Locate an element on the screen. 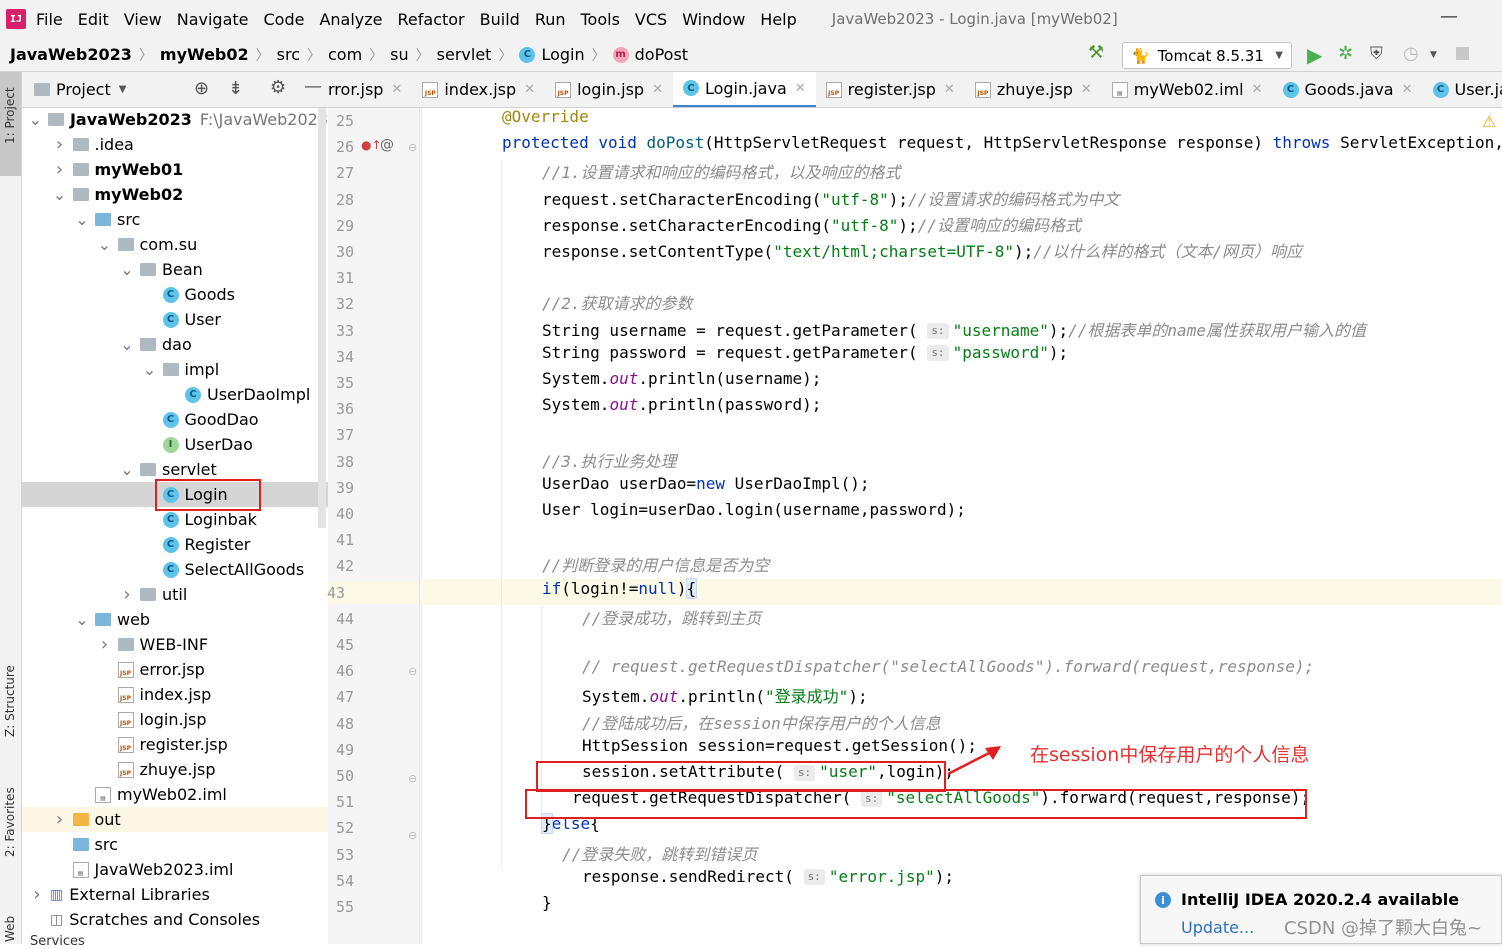  tab-myweb02-iml: ▤myWeb02.iml✕ is located at coordinates (1187, 90).